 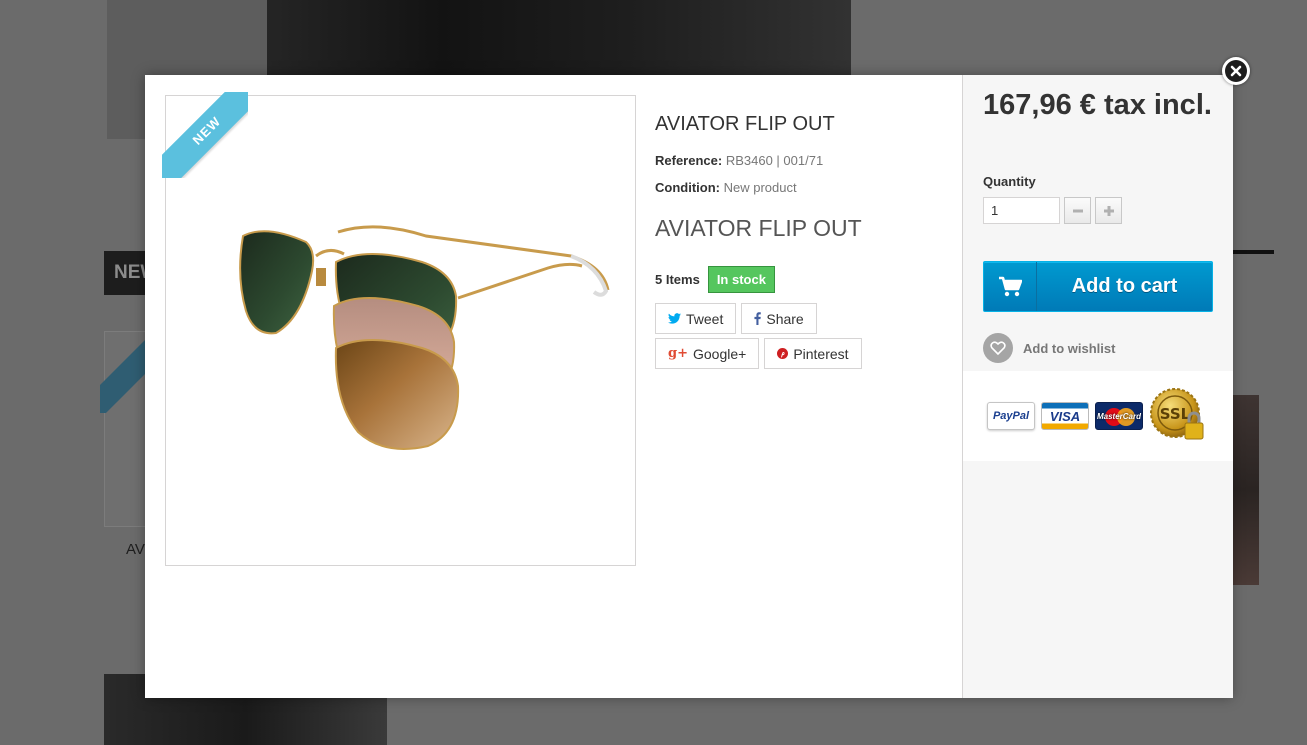 I want to click on close-modal-button, so click(x=1236, y=71).